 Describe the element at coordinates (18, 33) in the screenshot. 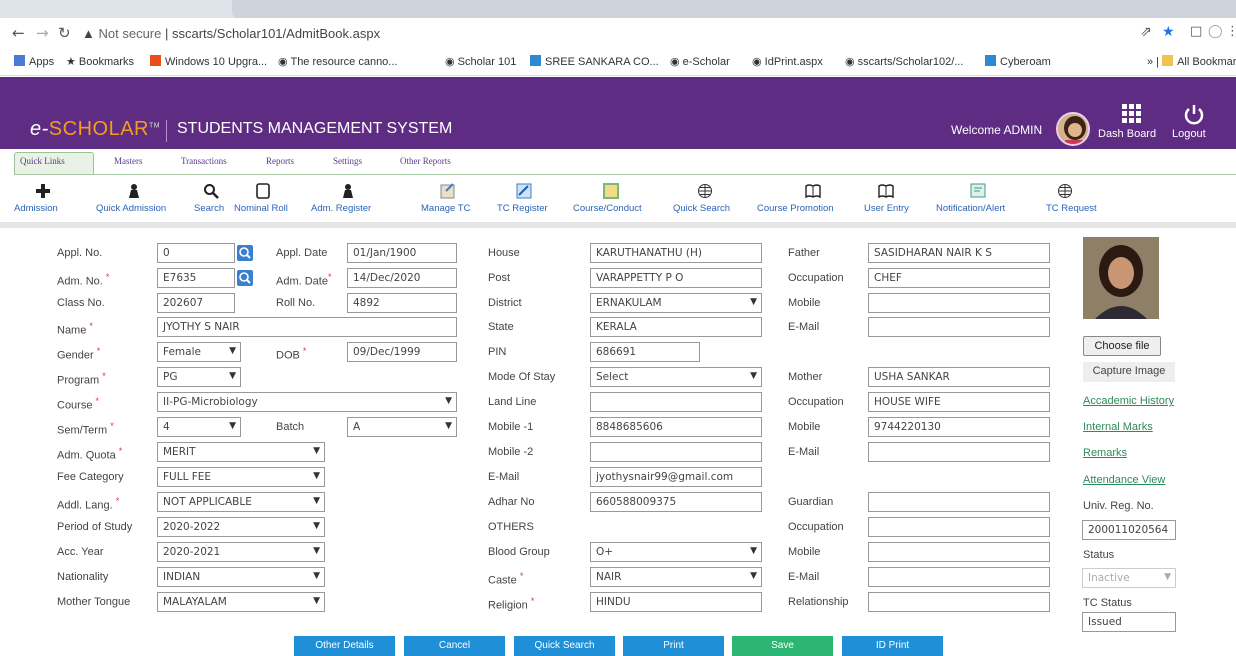

I see `back-icon: ←` at that location.